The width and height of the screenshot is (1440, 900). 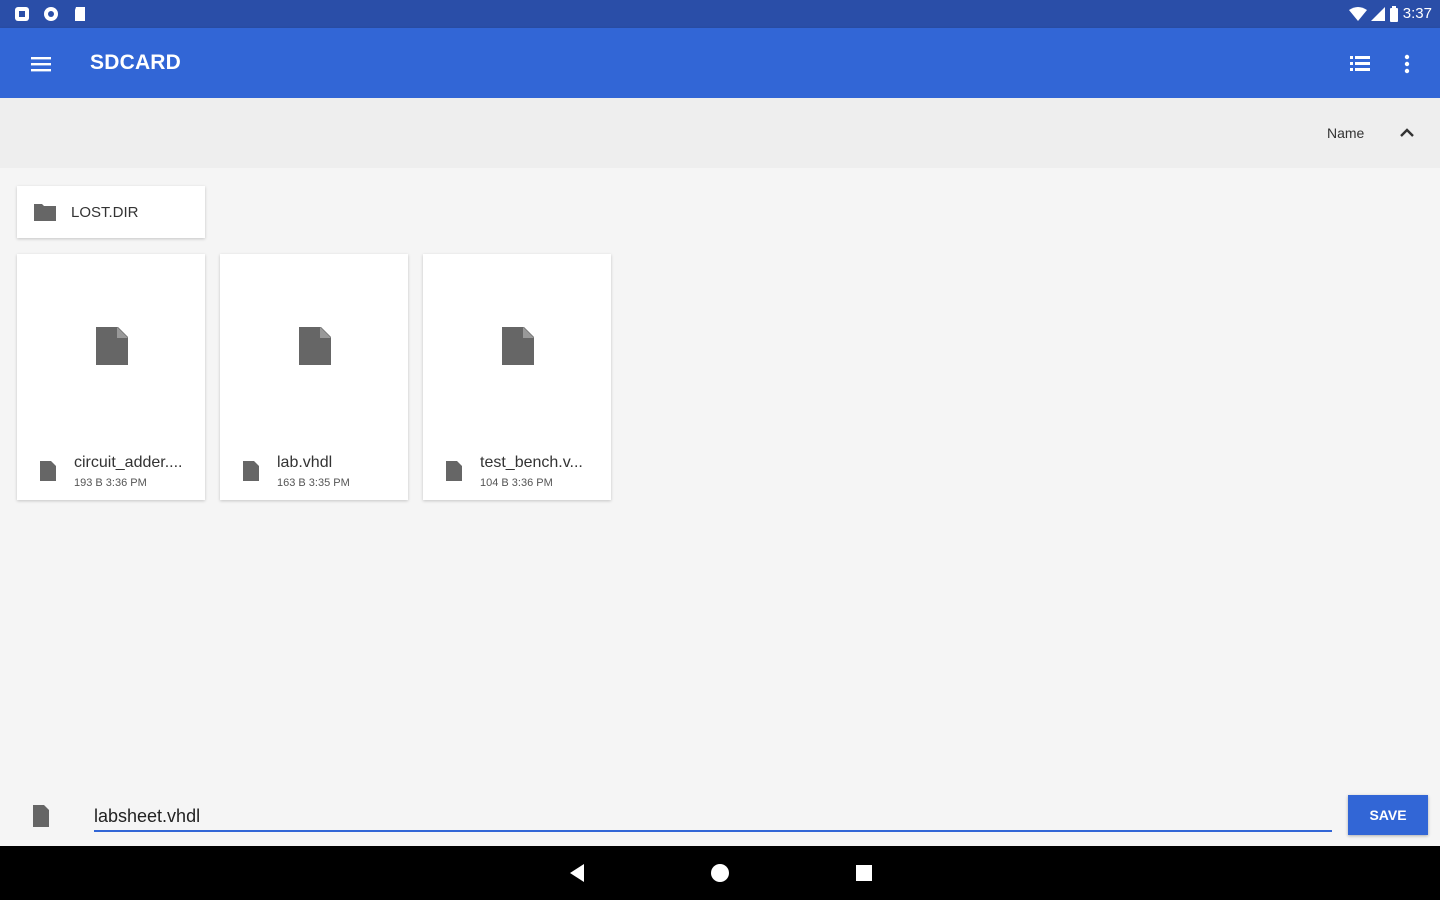 What do you see at coordinates (51, 14) in the screenshot?
I see `notification-sync-icon` at bounding box center [51, 14].